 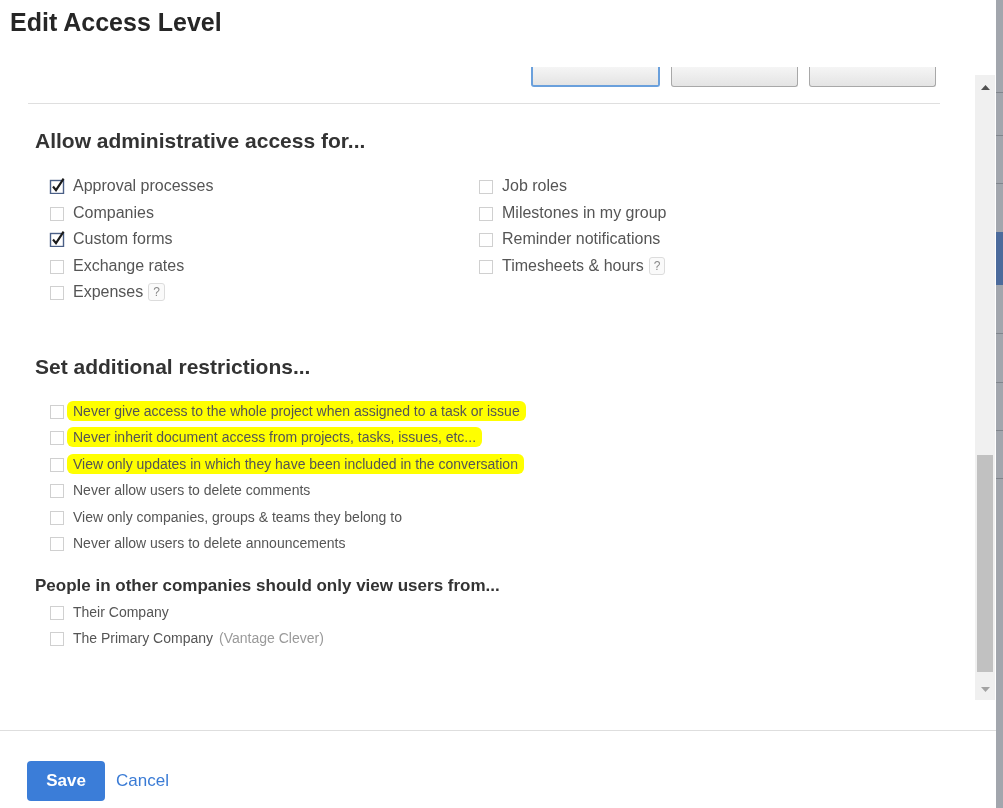 What do you see at coordinates (113, 212) in the screenshot?
I see `option-label: Companies` at bounding box center [113, 212].